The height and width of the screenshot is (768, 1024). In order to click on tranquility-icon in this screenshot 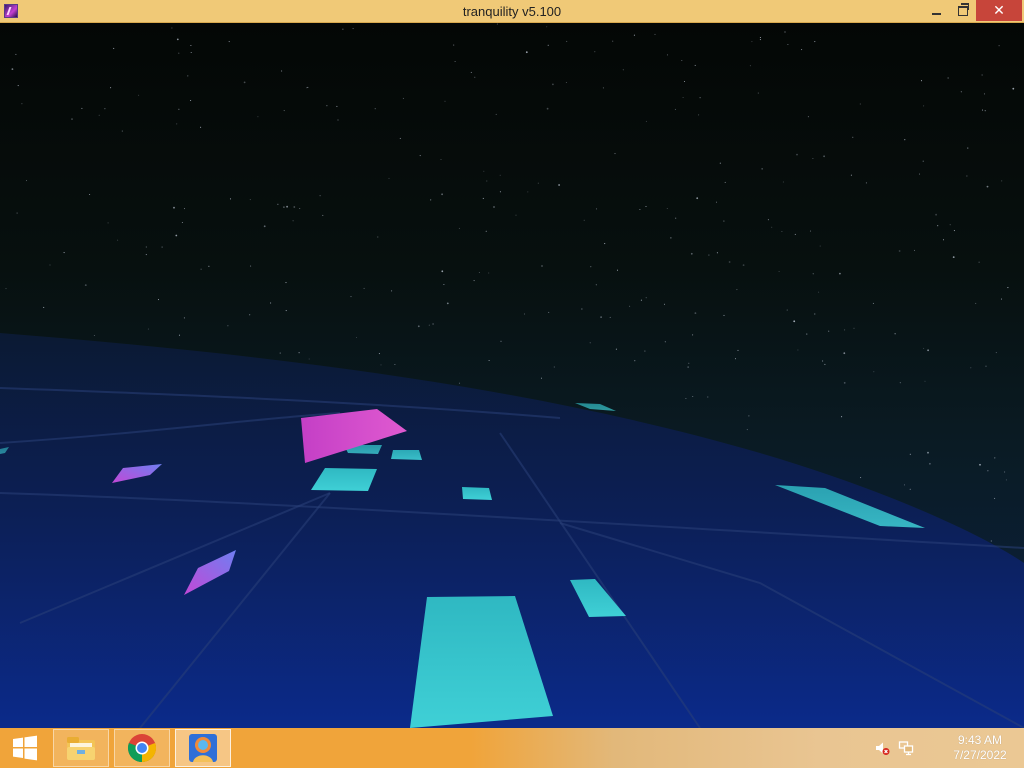, I will do `click(203, 748)`.